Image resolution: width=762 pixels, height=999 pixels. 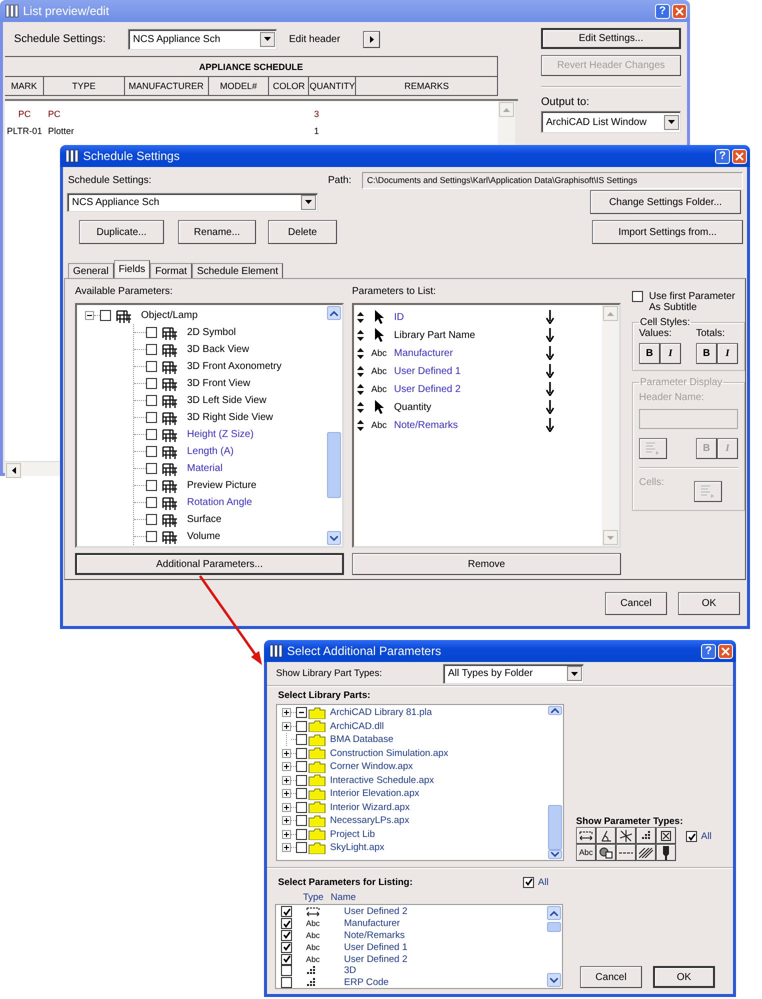 I want to click on list-item: Manufacturer, so click(x=372, y=924).